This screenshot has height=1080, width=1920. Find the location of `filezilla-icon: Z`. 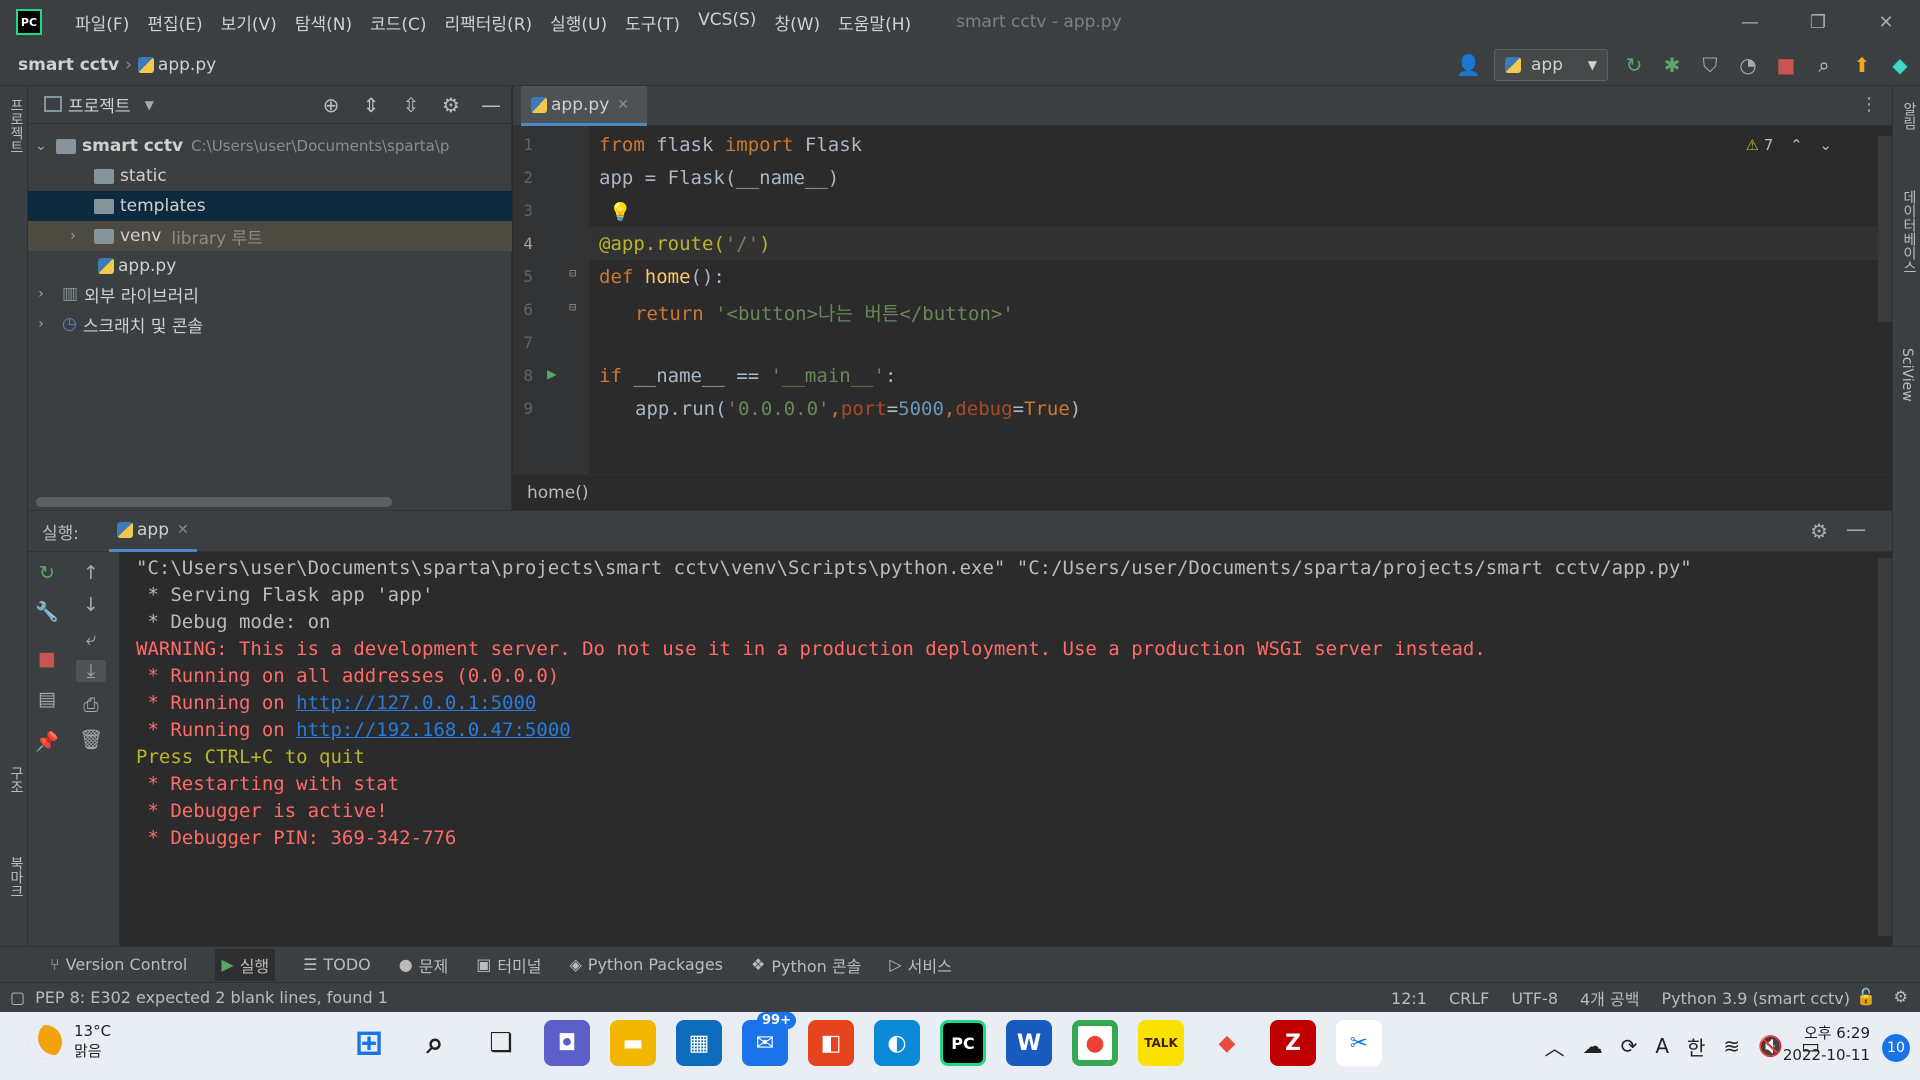

filezilla-icon: Z is located at coordinates (1293, 1043).